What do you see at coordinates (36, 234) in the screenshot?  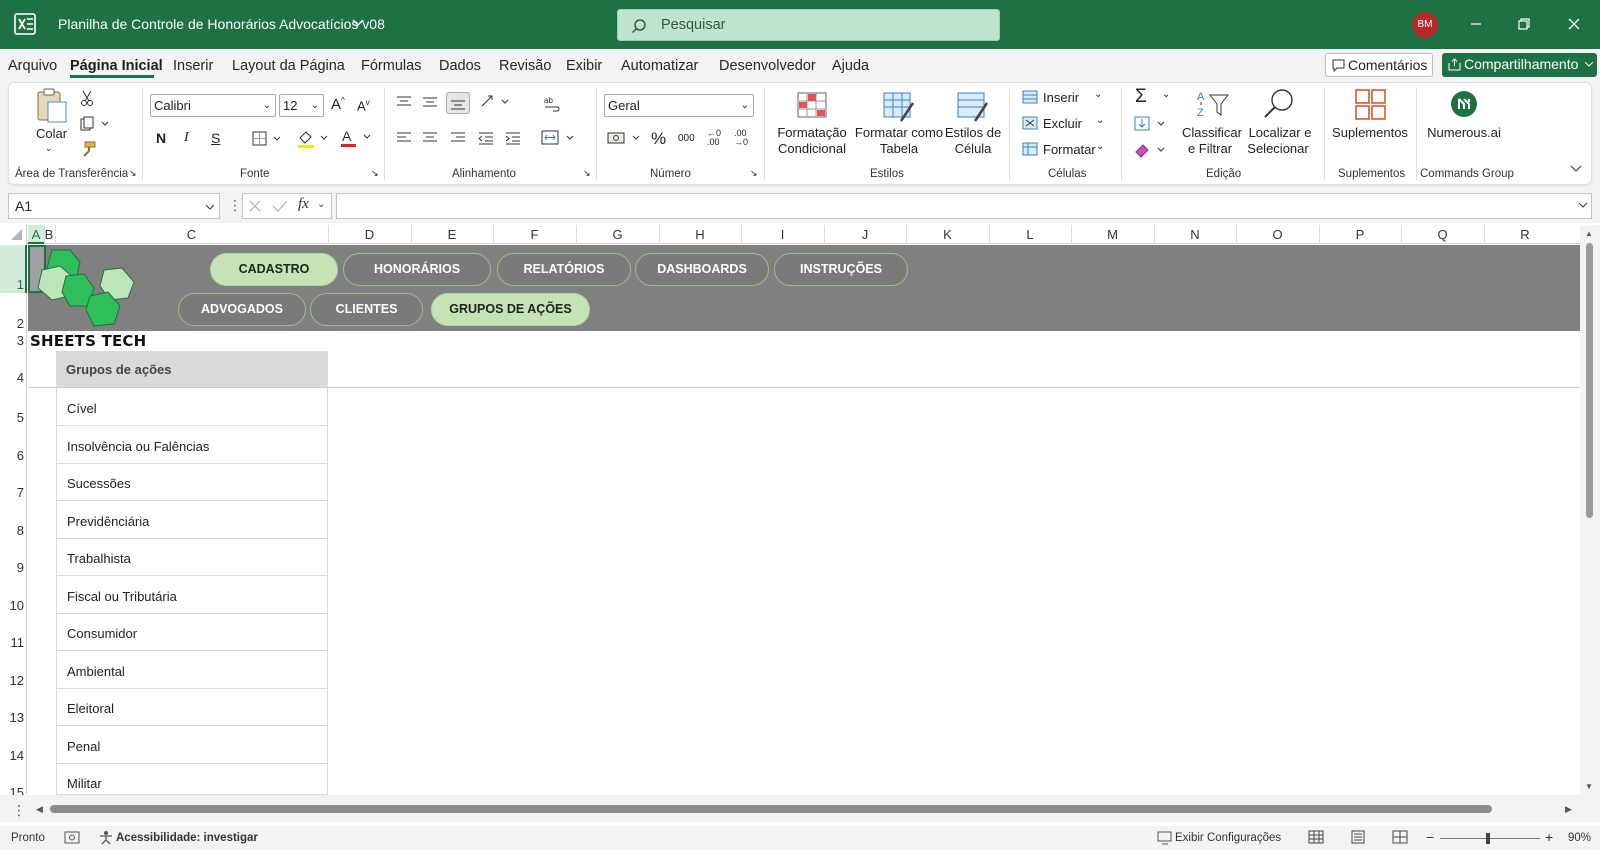 I see `column-header-a: A` at bounding box center [36, 234].